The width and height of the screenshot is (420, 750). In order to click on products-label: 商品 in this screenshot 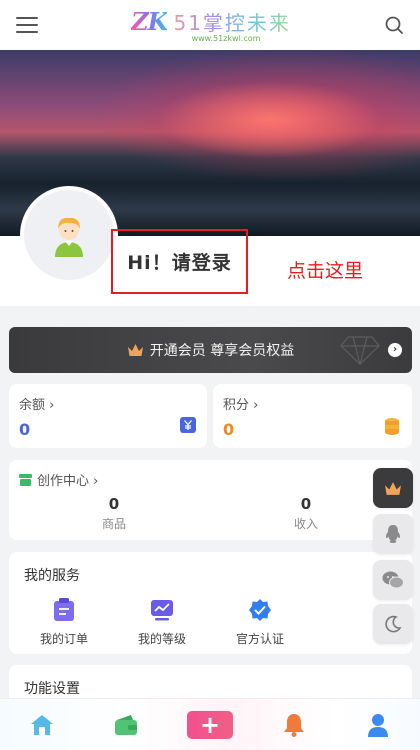, I will do `click(113, 524)`.